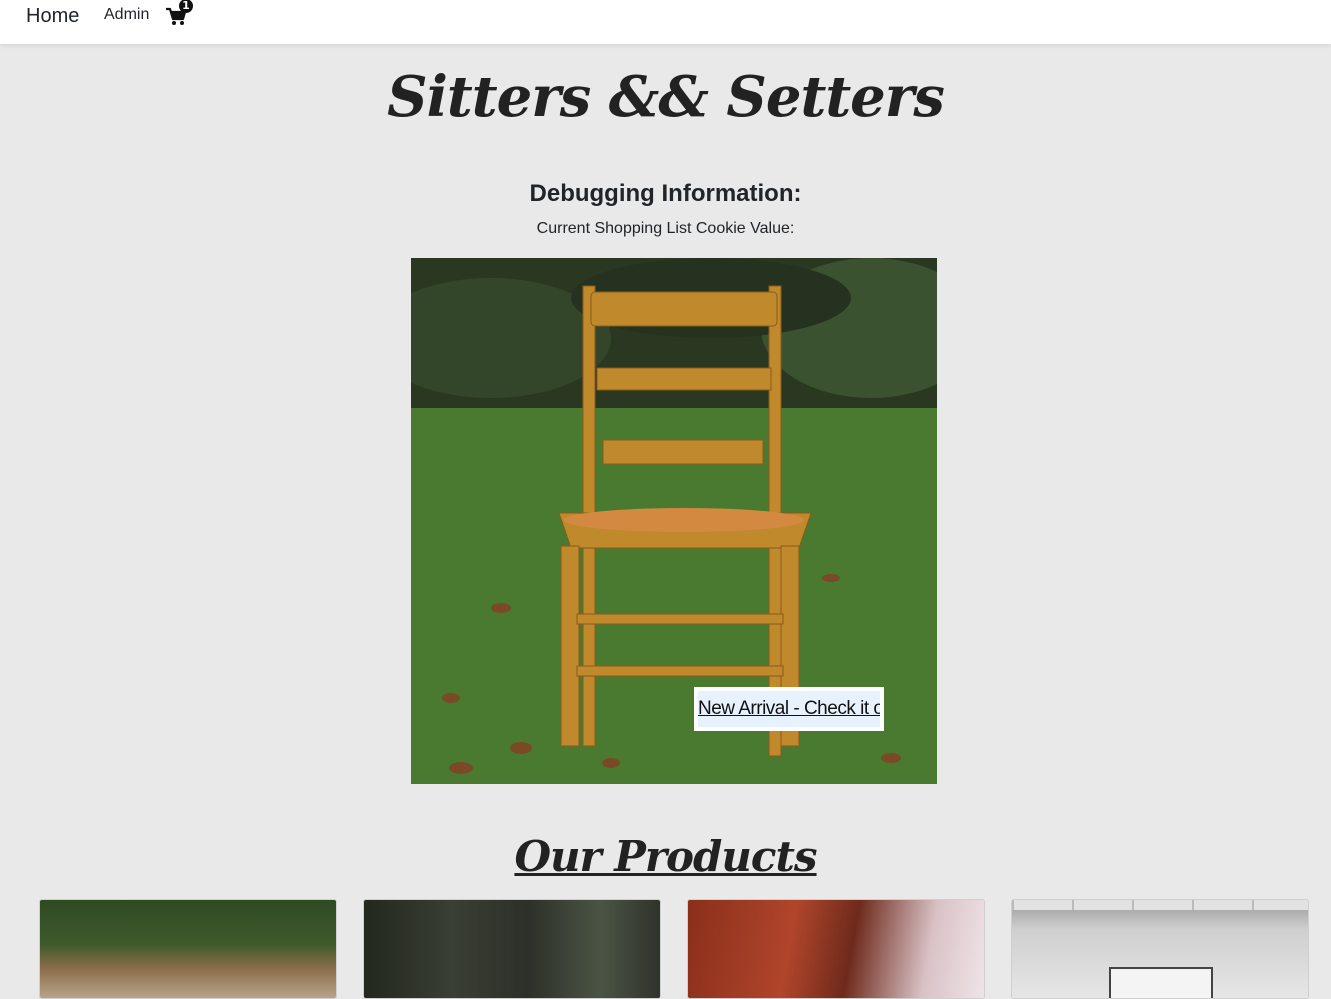 The image size is (1331, 999). What do you see at coordinates (1161, 982) in the screenshot?
I see `gallery-frame` at bounding box center [1161, 982].